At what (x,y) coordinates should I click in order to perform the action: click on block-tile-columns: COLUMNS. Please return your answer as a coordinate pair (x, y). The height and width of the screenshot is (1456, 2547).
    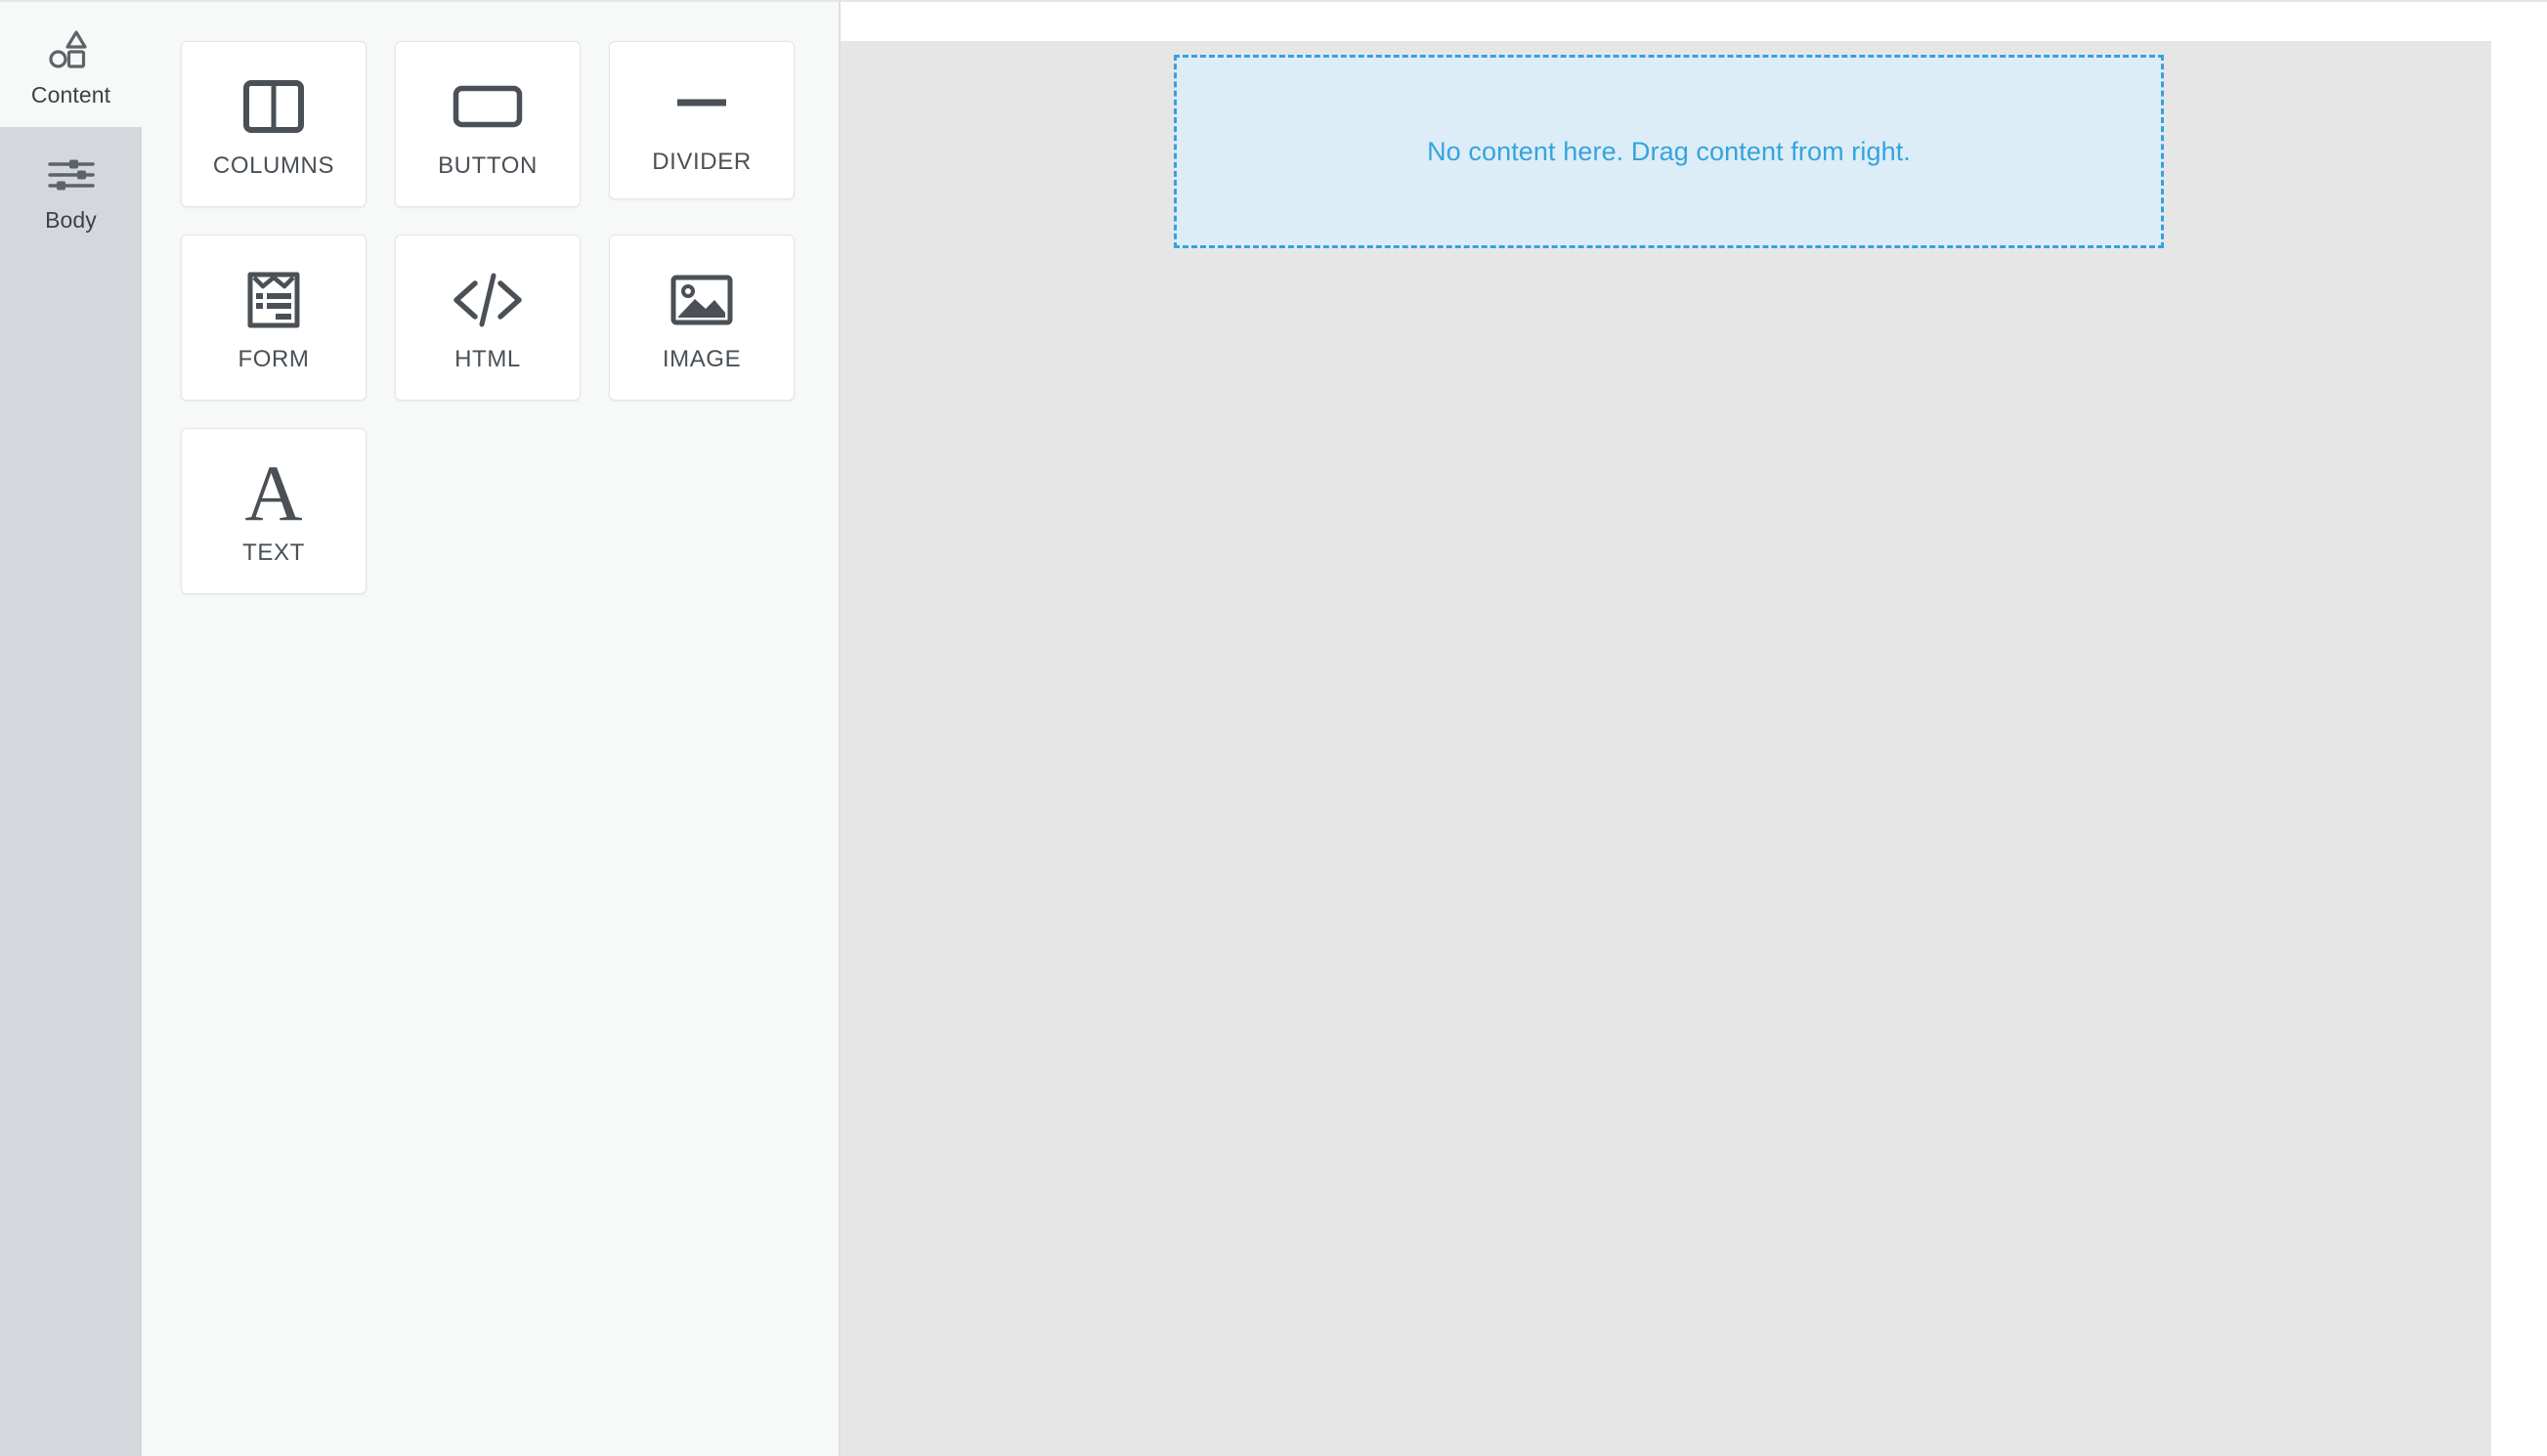
    Looking at the image, I should click on (274, 124).